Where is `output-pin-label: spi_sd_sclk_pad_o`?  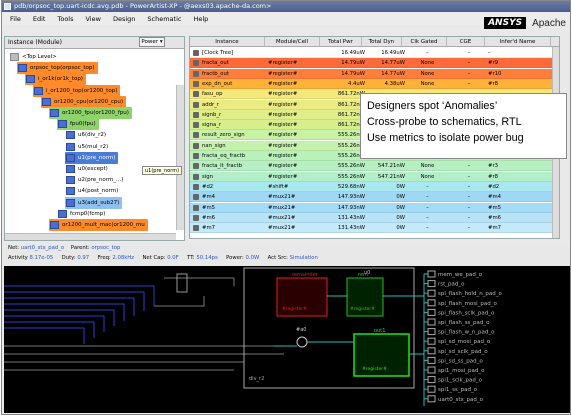 output-pin-label: spi_sd_sclk_pad_o is located at coordinates (463, 352).